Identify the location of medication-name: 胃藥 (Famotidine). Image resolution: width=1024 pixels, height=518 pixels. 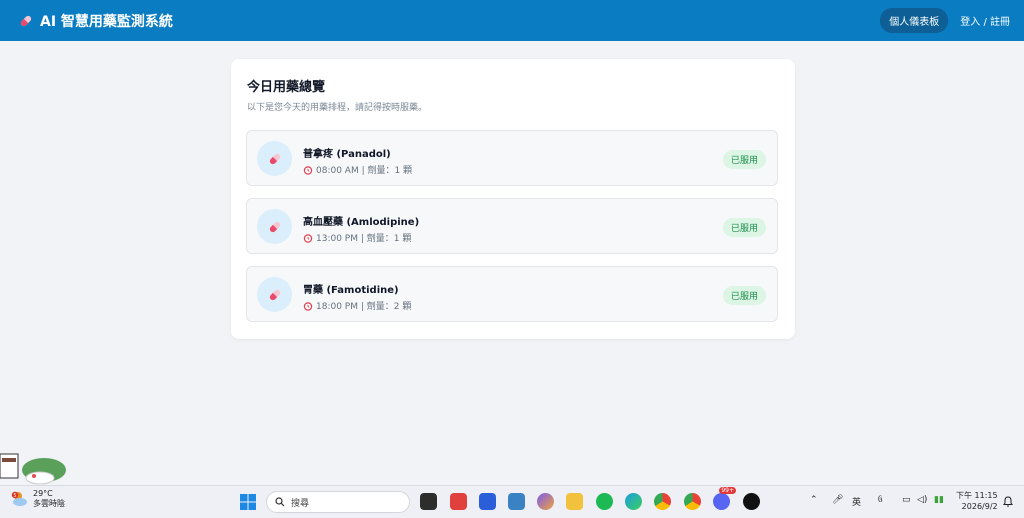
(351, 290).